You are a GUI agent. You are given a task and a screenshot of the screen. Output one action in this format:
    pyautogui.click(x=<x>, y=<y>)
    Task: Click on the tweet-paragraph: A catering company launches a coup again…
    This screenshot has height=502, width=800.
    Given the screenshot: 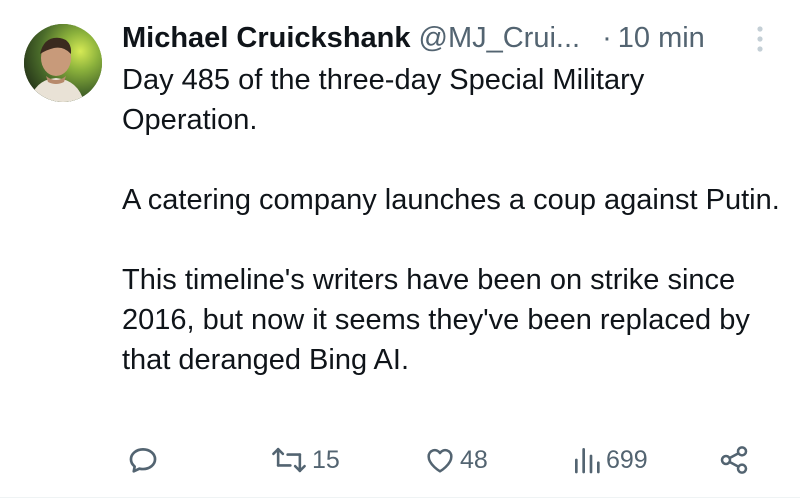 What is the action you would take?
    pyautogui.click(x=451, y=200)
    